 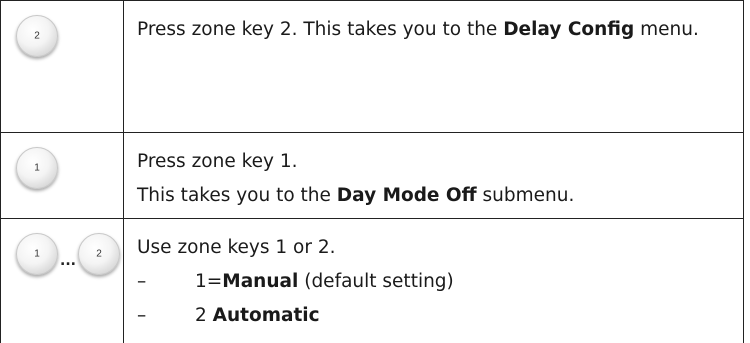 I want to click on key-cell: 2, so click(x=62, y=66).